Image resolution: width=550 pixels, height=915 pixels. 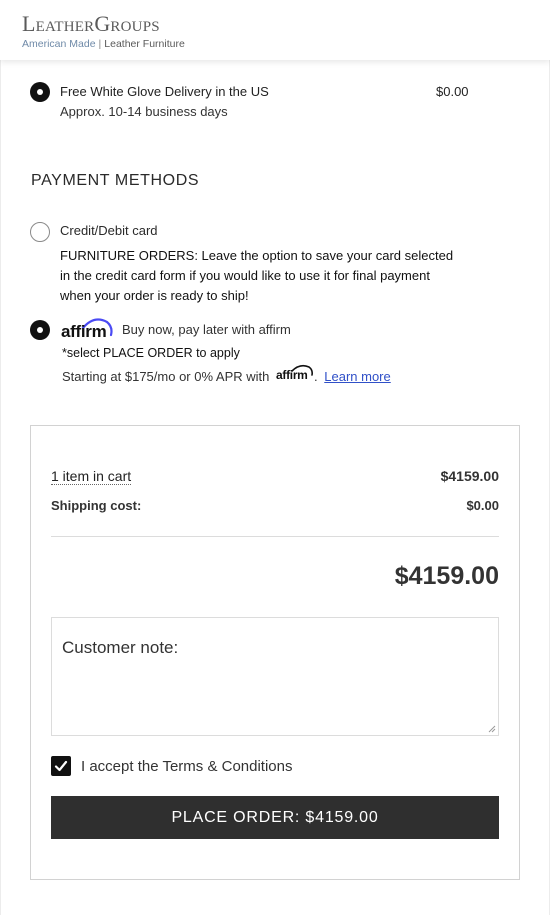 I want to click on terms-checkbox, so click(x=61, y=766).